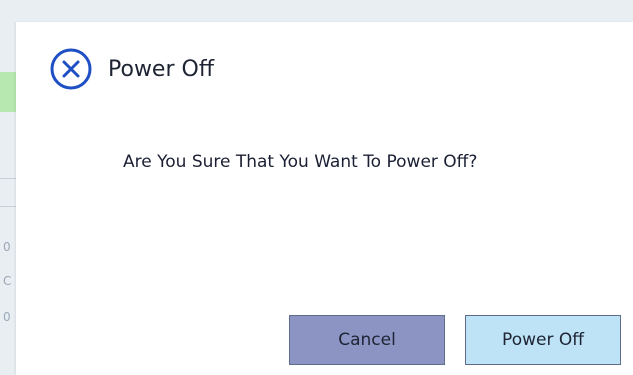 This screenshot has height=375, width=633. Describe the element at coordinates (7, 281) in the screenshot. I see `background-text: C` at that location.